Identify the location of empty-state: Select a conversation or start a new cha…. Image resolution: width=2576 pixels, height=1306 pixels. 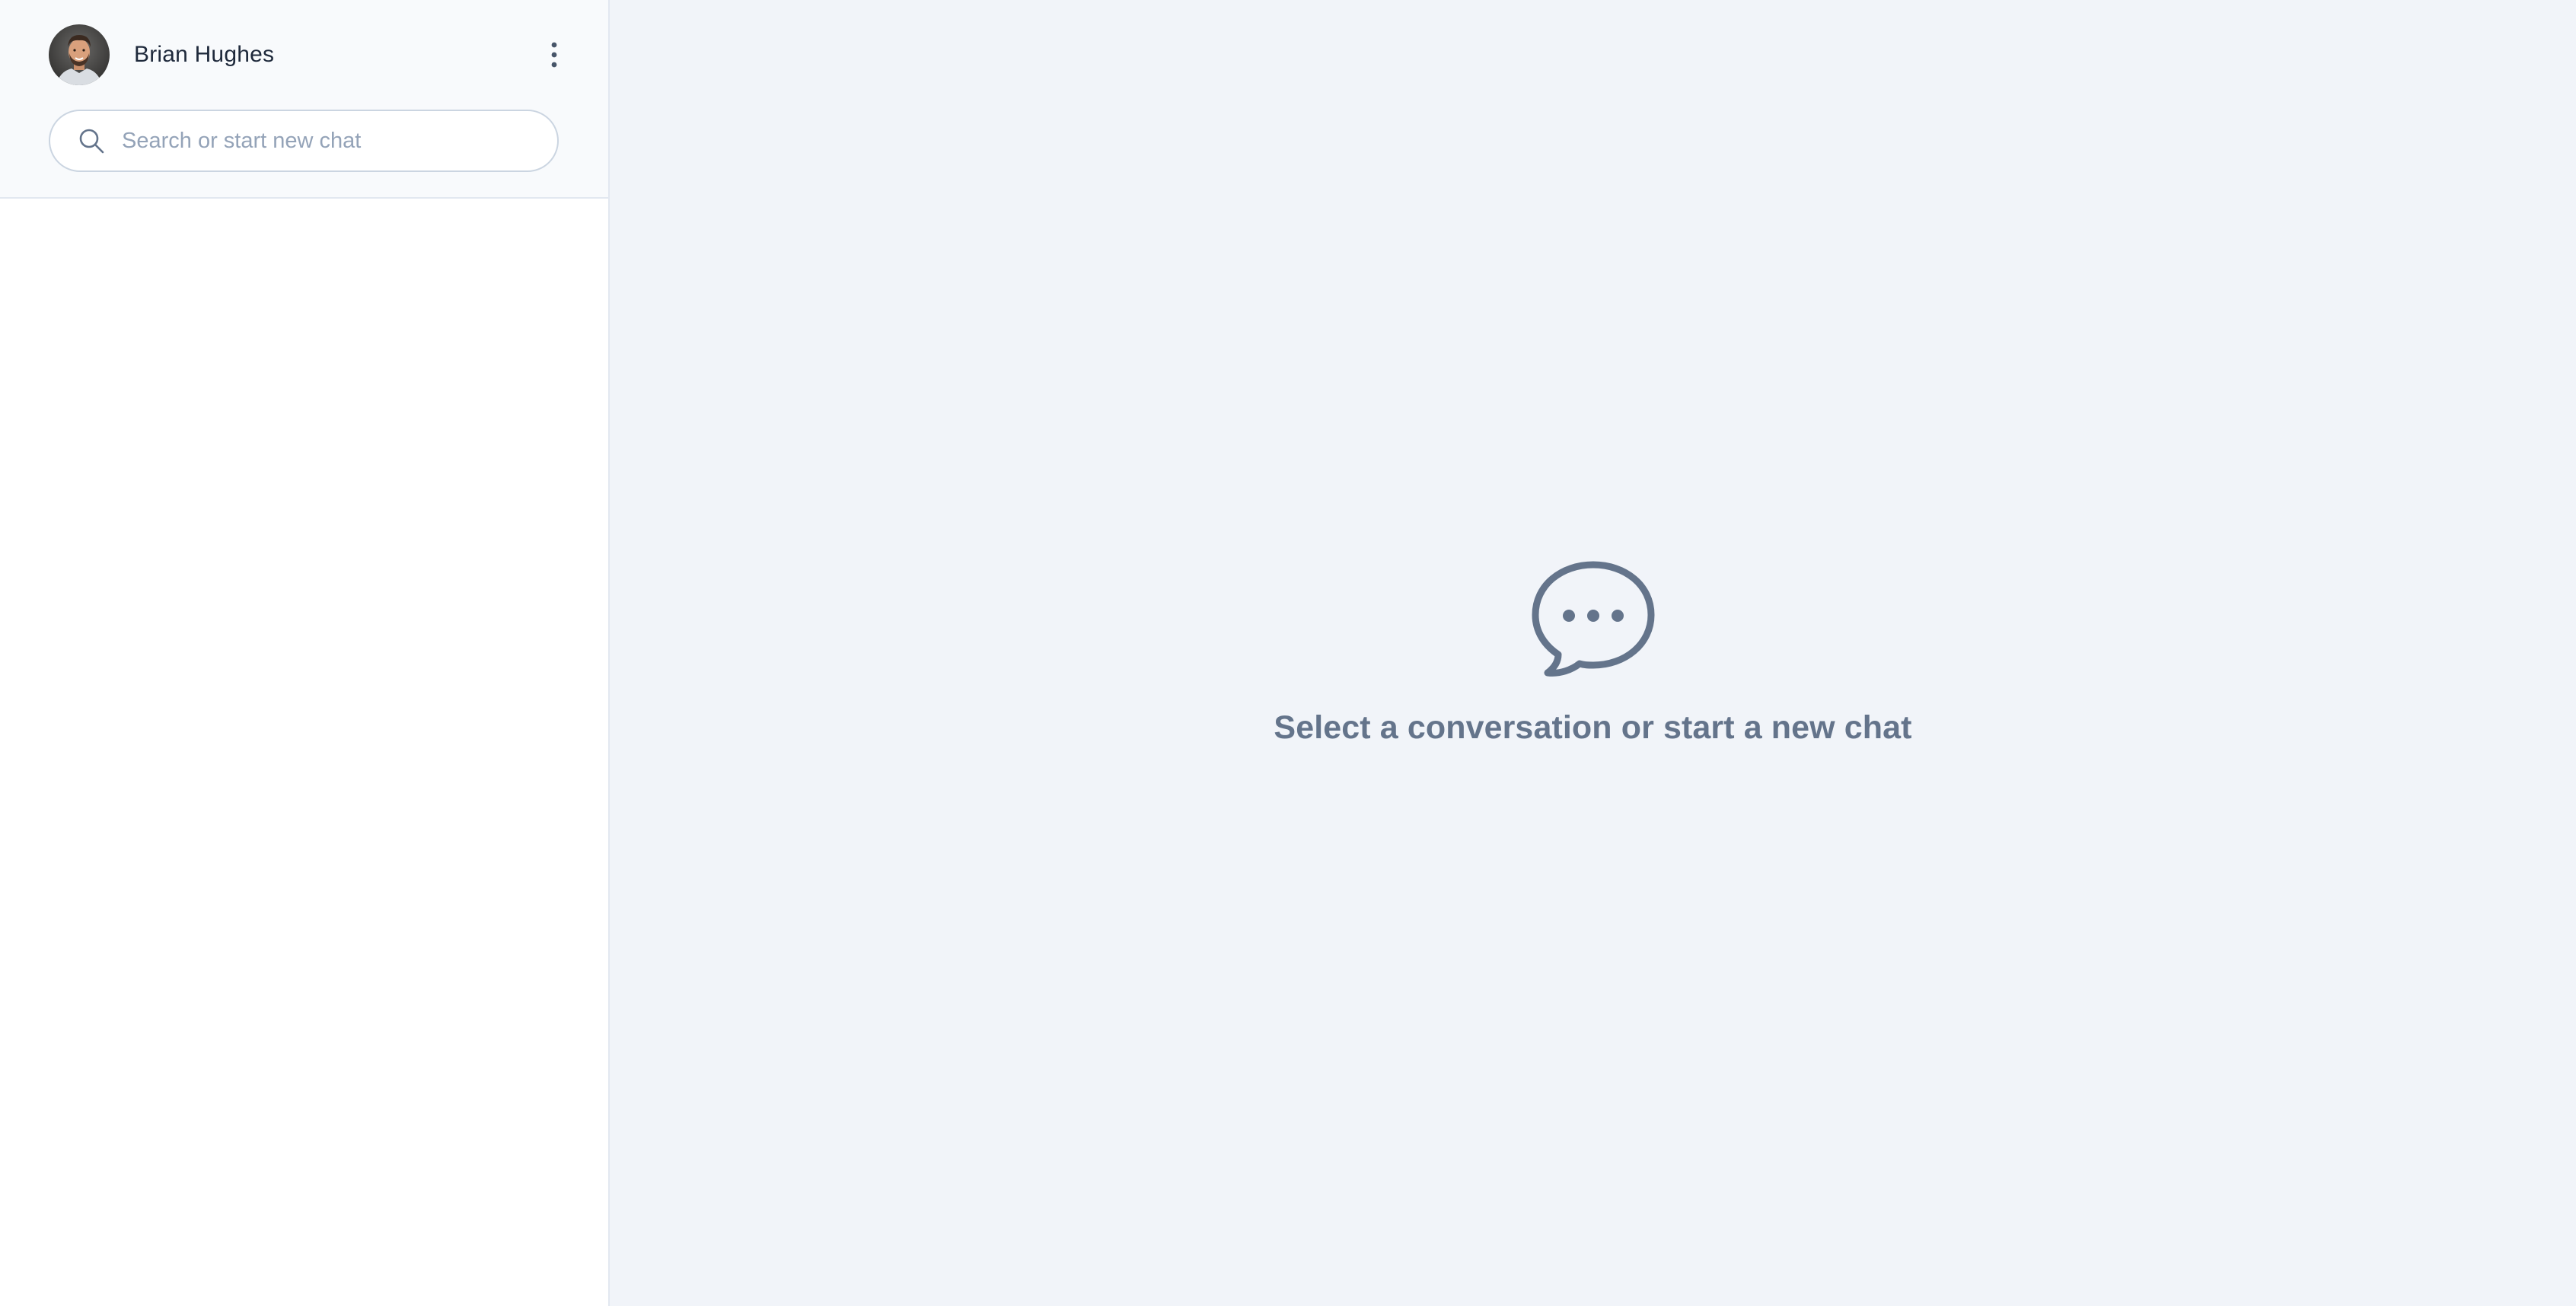
(1593, 653).